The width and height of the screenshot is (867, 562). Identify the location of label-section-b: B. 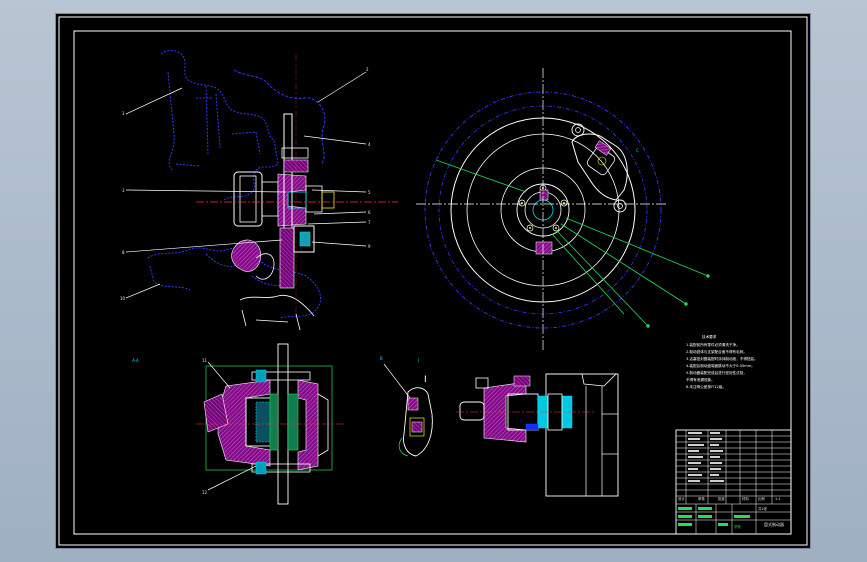
(381, 358).